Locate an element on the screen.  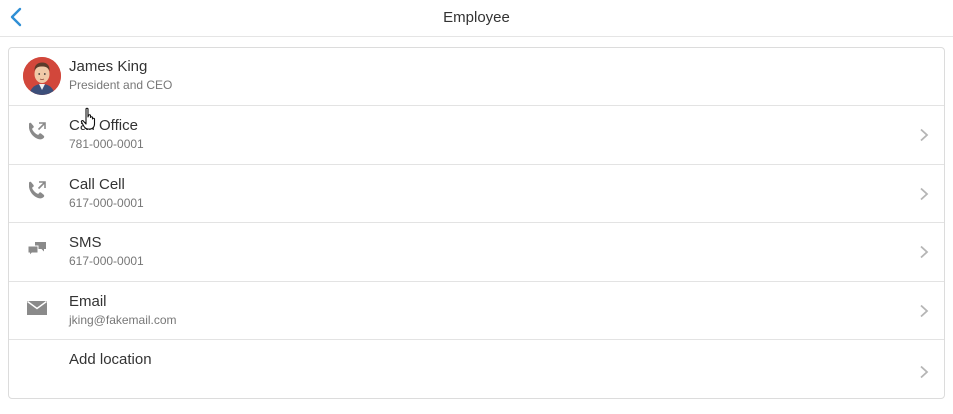
action-label: Call Cell is located at coordinates (97, 184).